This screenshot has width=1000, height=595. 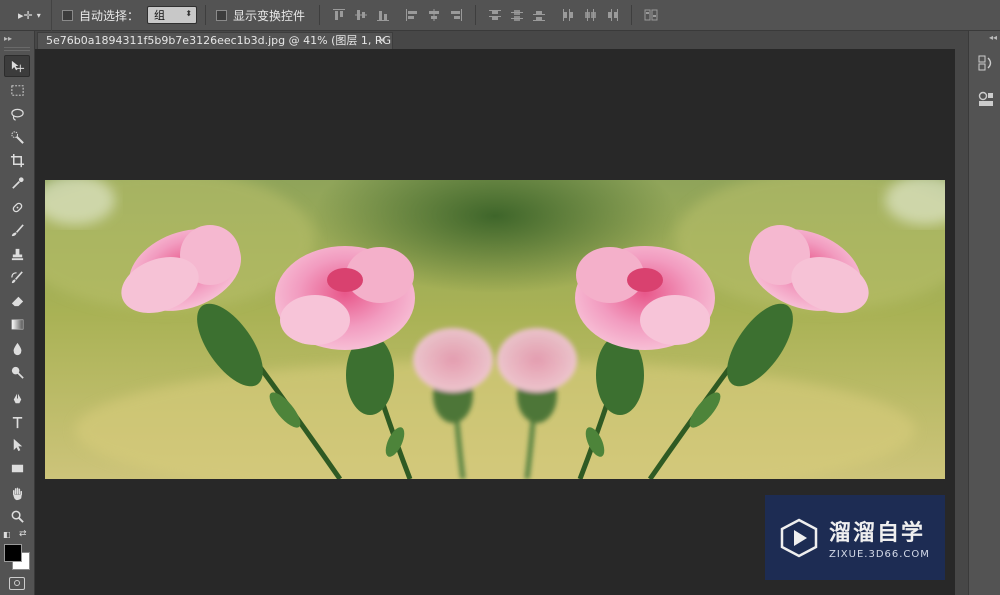 What do you see at coordinates (993, 37) in the screenshot?
I see `collapse-dock-icon: ◂◂` at bounding box center [993, 37].